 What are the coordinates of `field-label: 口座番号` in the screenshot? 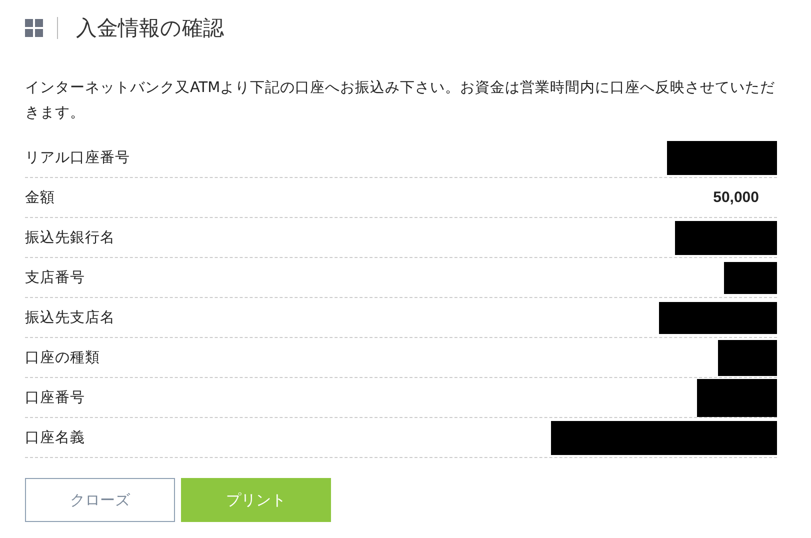 It's located at (55, 397).